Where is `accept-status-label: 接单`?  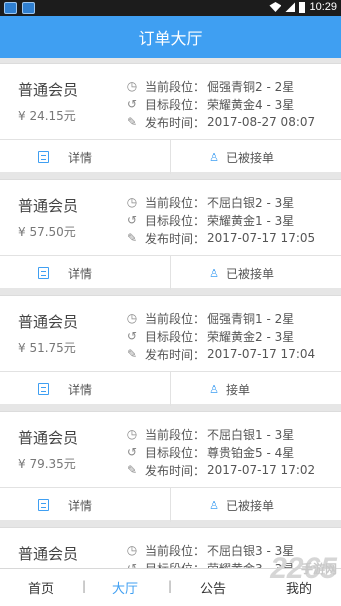
accept-status-label: 接单 is located at coordinates (238, 389).